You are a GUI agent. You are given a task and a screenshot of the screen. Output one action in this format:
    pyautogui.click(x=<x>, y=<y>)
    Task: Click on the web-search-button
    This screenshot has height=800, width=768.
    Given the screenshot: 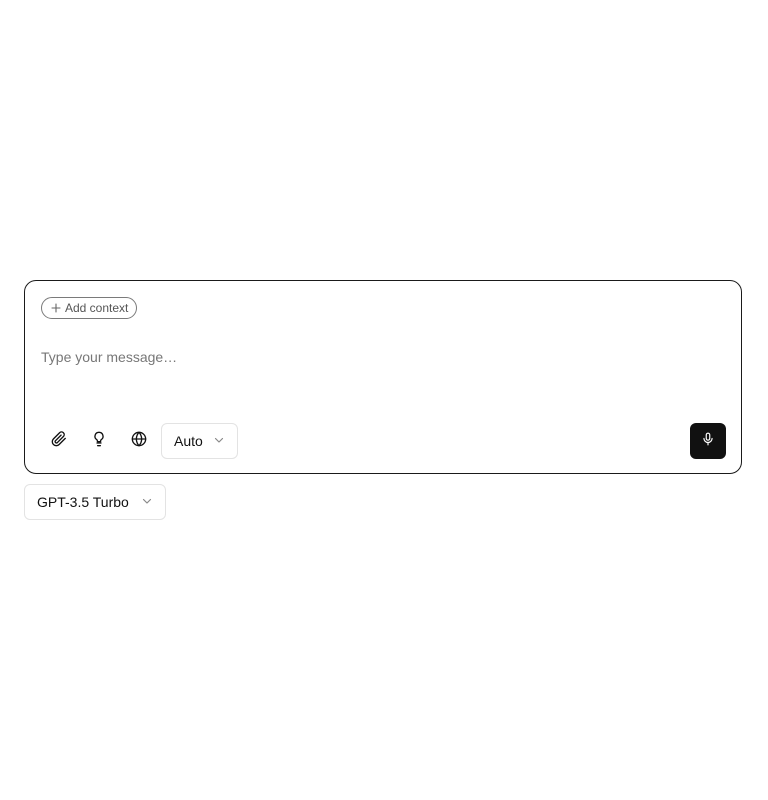 What is the action you would take?
    pyautogui.click(x=139, y=441)
    